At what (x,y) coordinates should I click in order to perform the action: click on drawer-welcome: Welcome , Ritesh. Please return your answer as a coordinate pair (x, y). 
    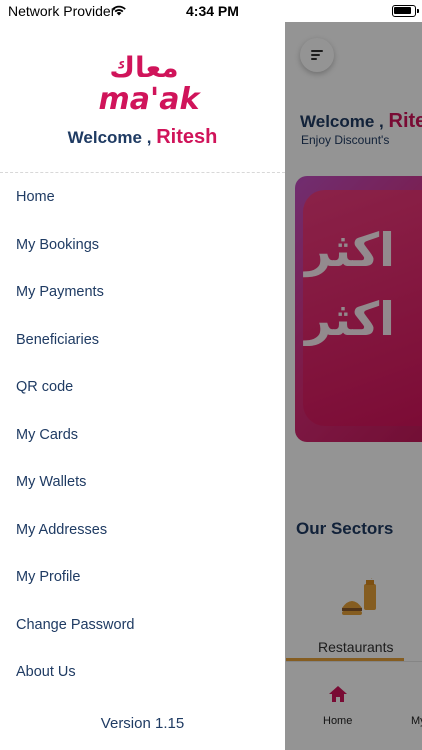
    Looking at the image, I should click on (142, 137).